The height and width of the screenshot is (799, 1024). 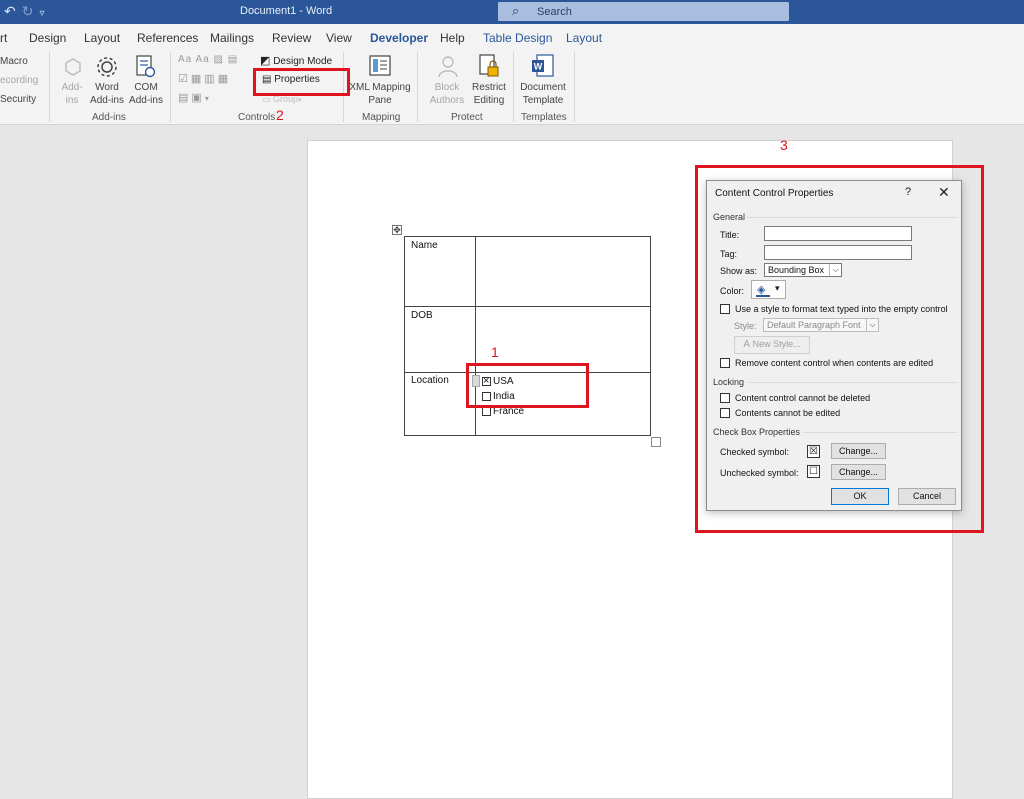 I want to click on repeating-section-icon: ▤, so click(x=184, y=98).